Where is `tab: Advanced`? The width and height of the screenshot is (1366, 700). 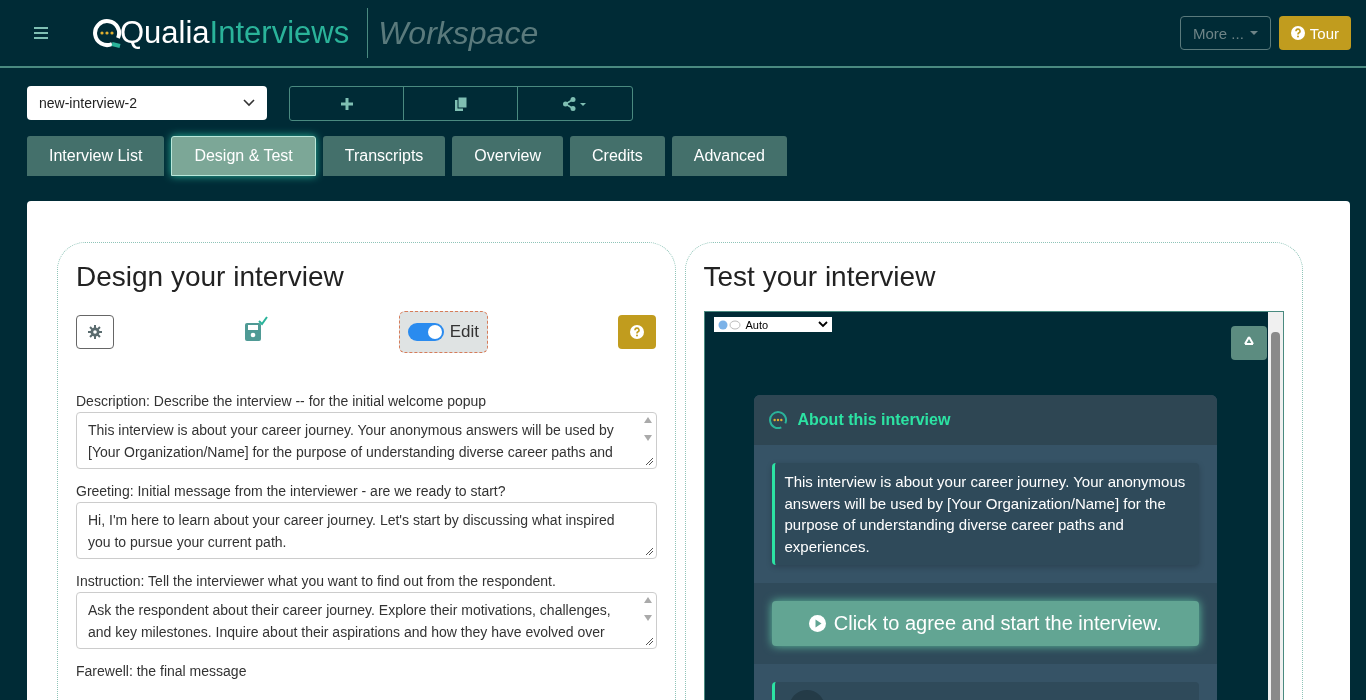
tab: Advanced is located at coordinates (729, 156).